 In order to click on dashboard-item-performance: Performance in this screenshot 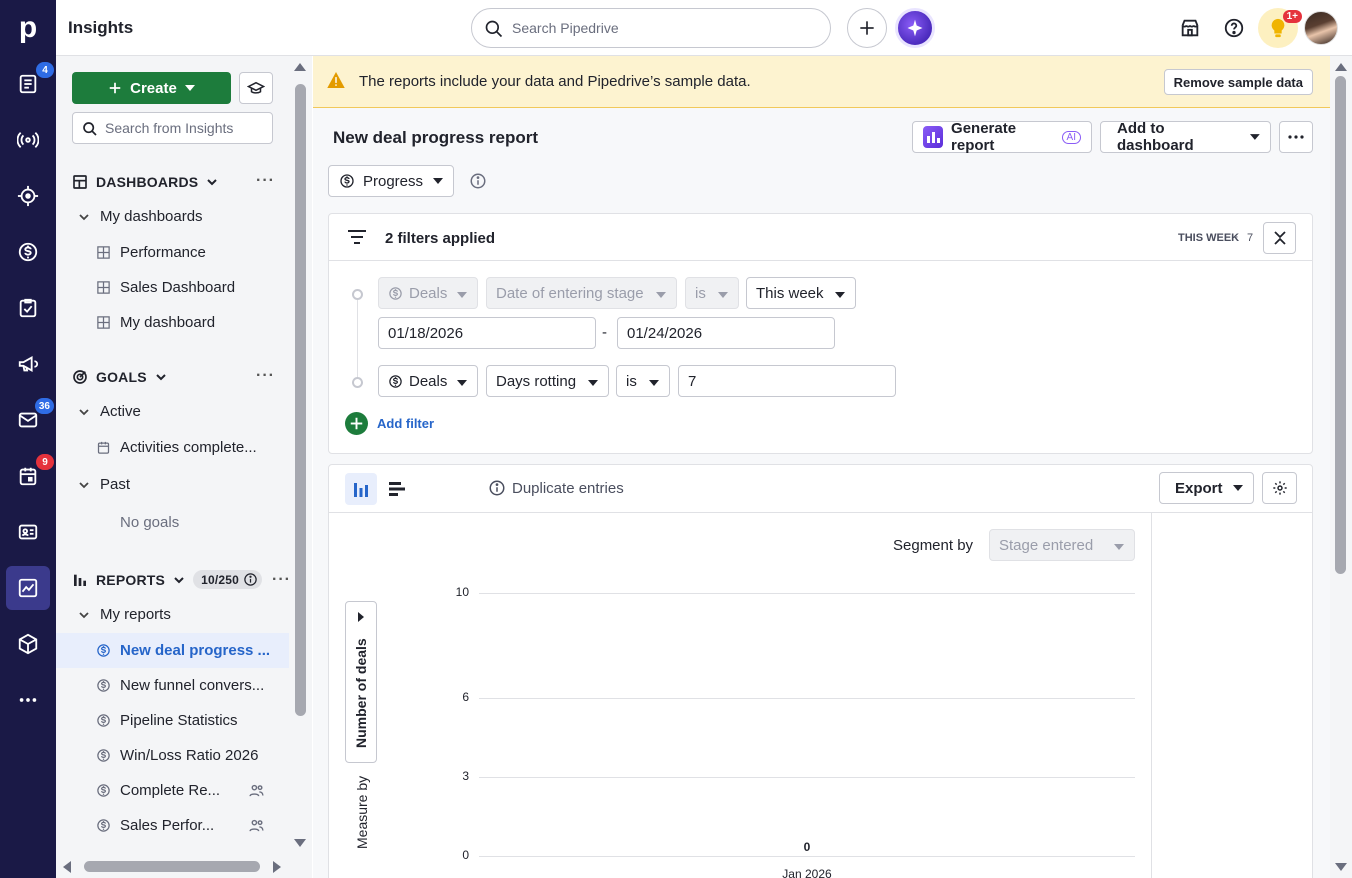, I will do `click(172, 252)`.